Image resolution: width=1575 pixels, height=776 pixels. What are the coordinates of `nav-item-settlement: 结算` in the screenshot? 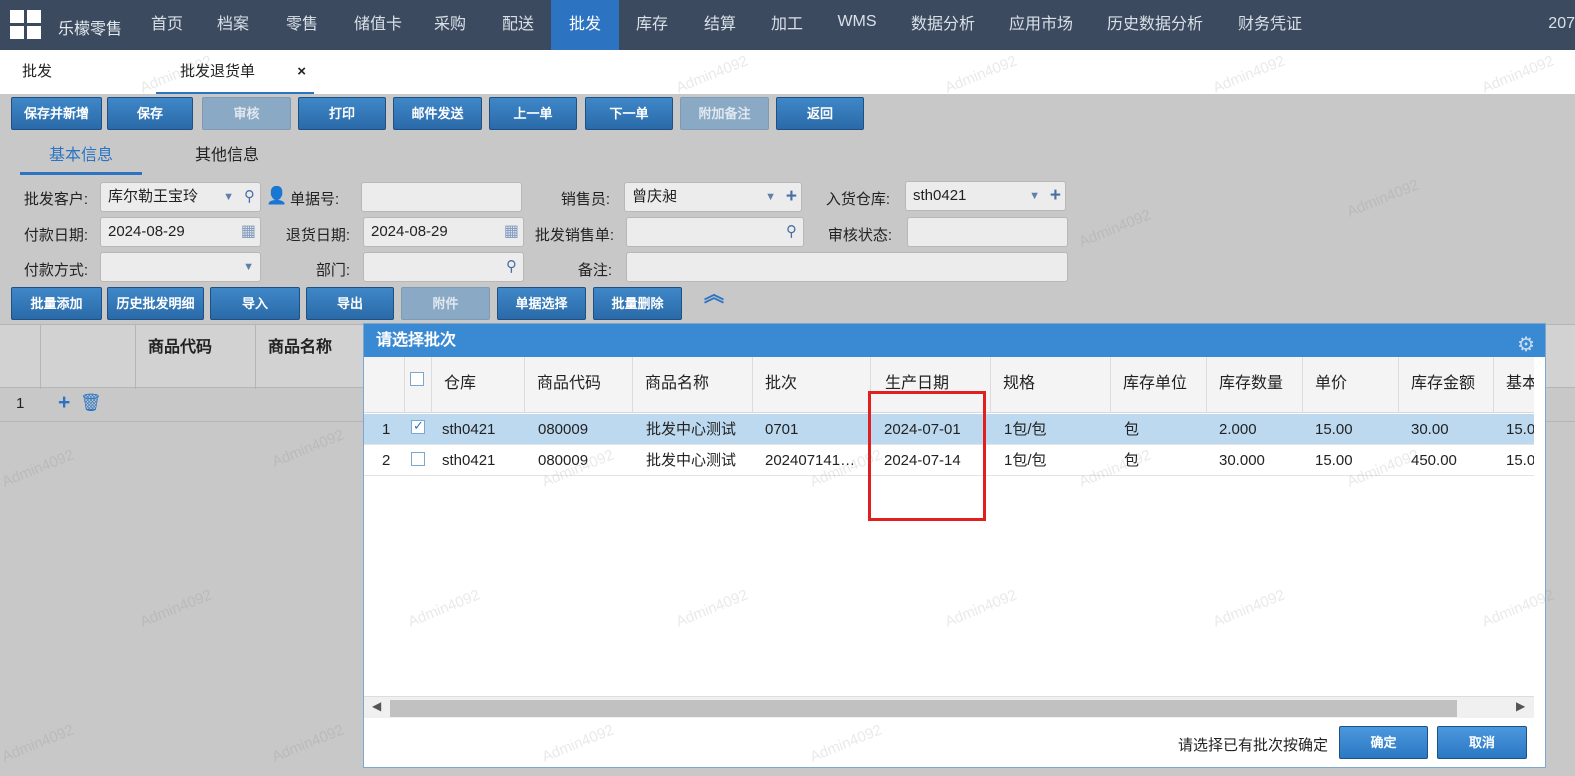 It's located at (720, 25).